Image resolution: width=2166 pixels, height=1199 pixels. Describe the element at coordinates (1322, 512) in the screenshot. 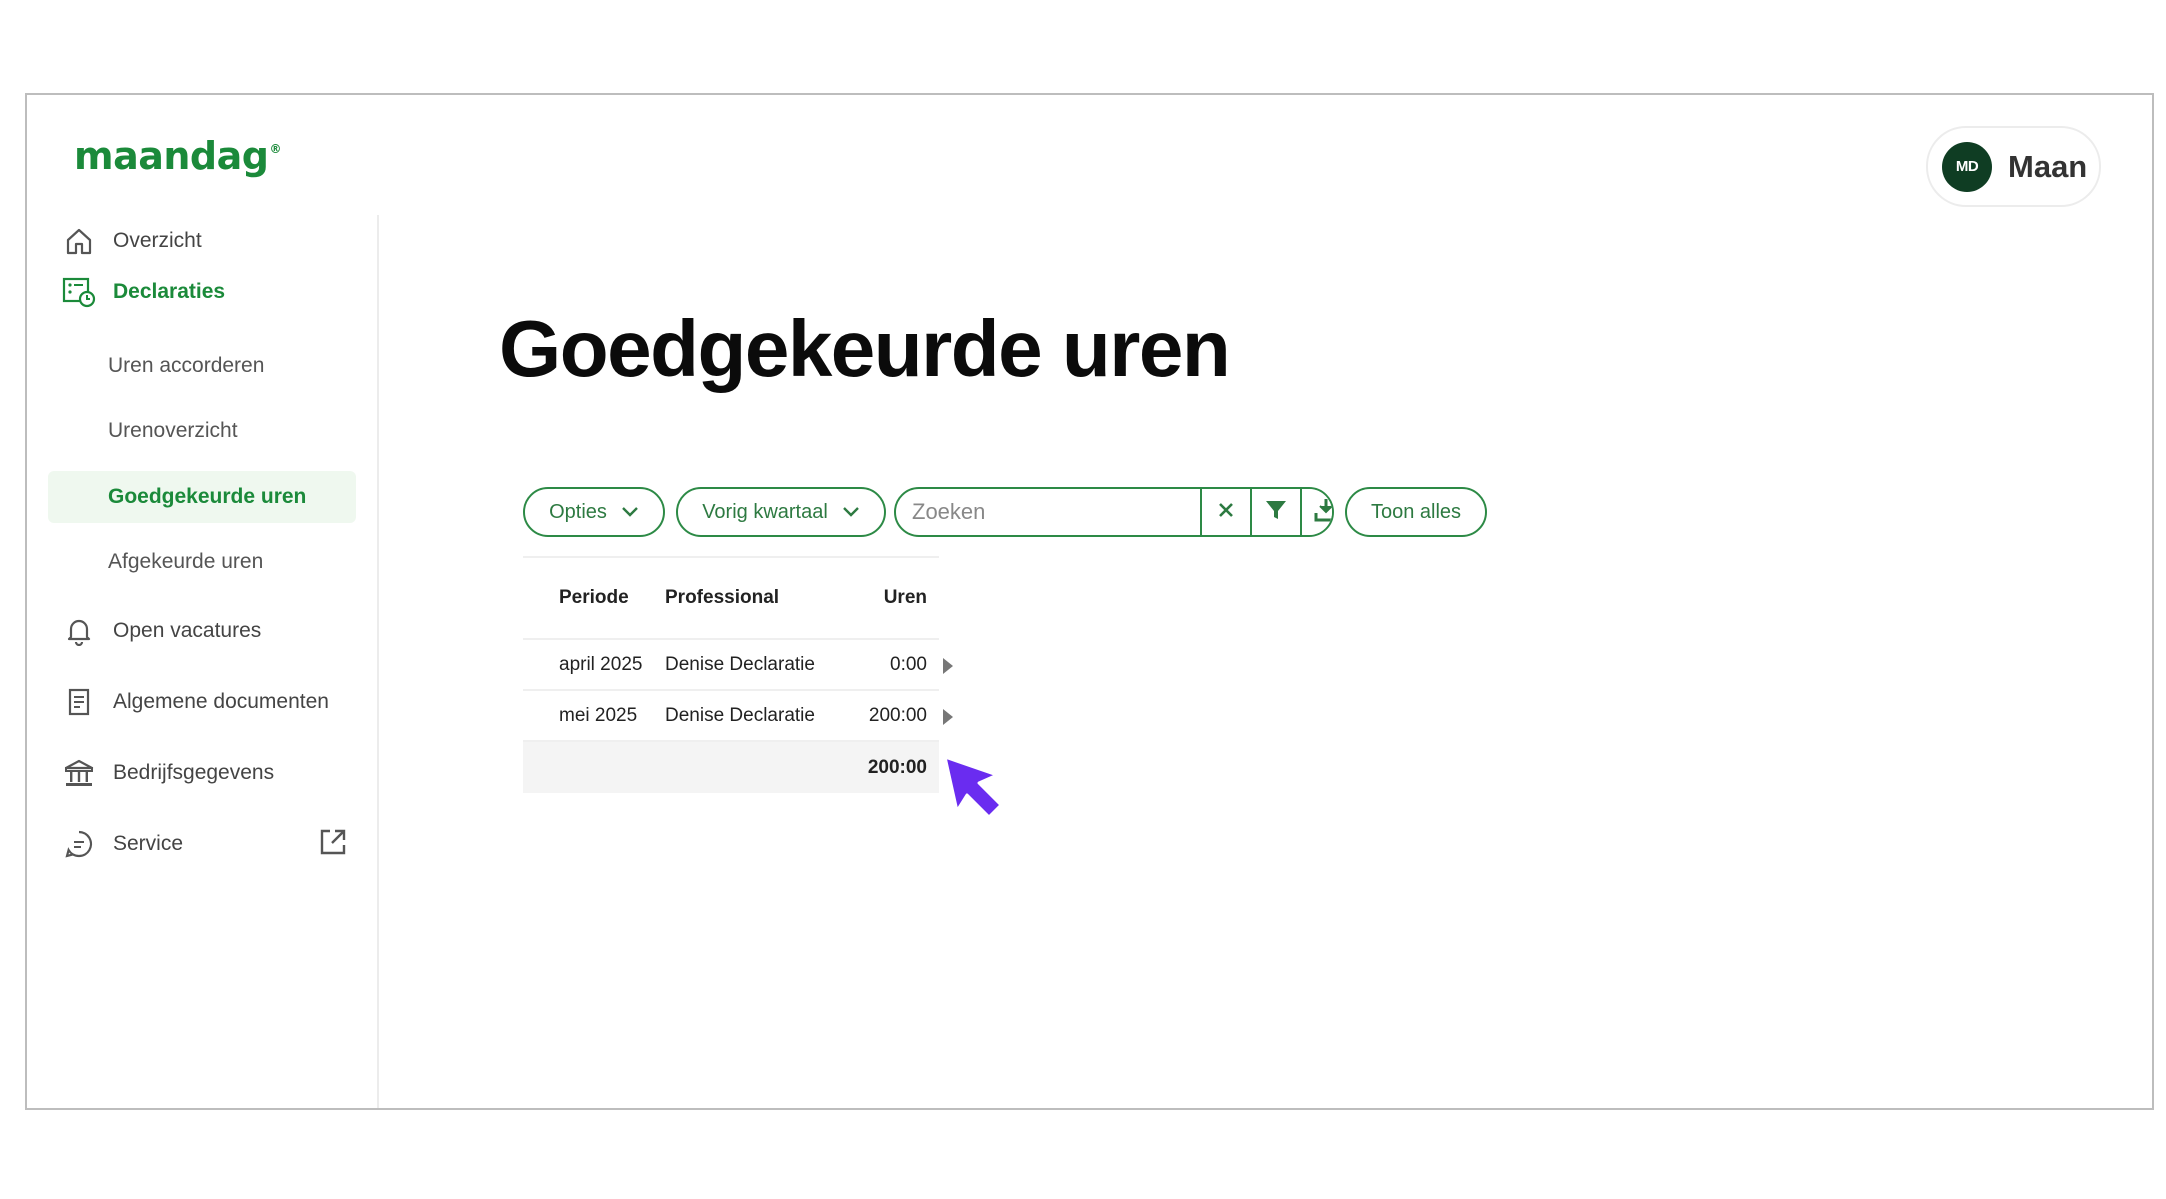

I see `download-icon` at that location.